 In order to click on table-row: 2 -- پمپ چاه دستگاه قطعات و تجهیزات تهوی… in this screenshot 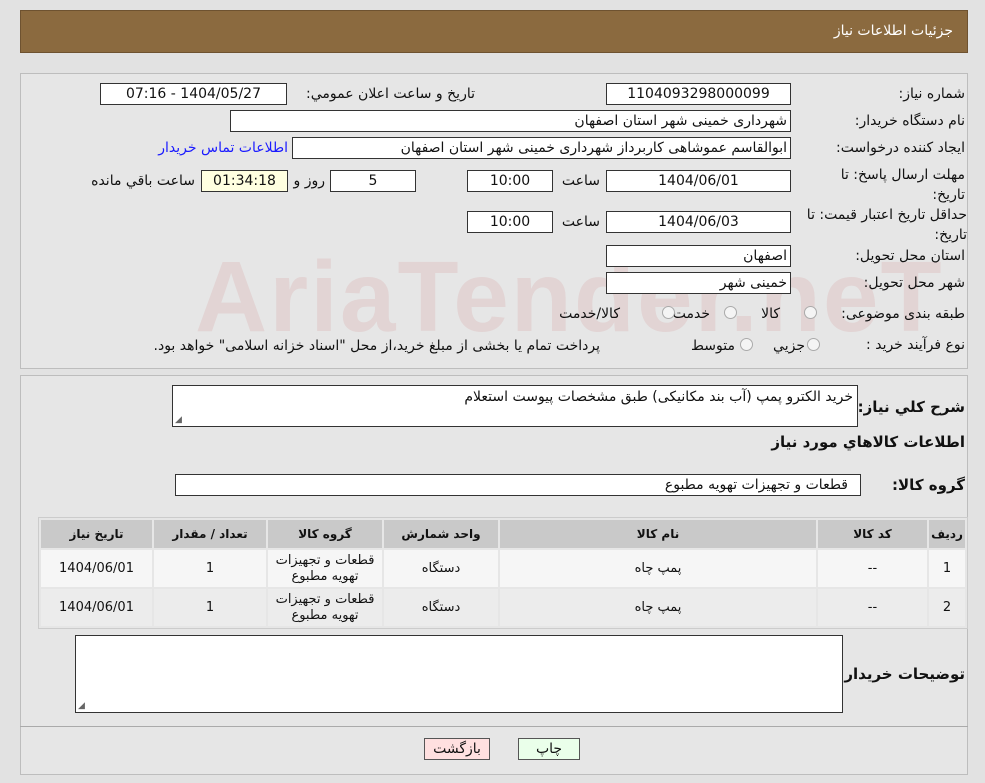, I will do `click(503, 607)`.